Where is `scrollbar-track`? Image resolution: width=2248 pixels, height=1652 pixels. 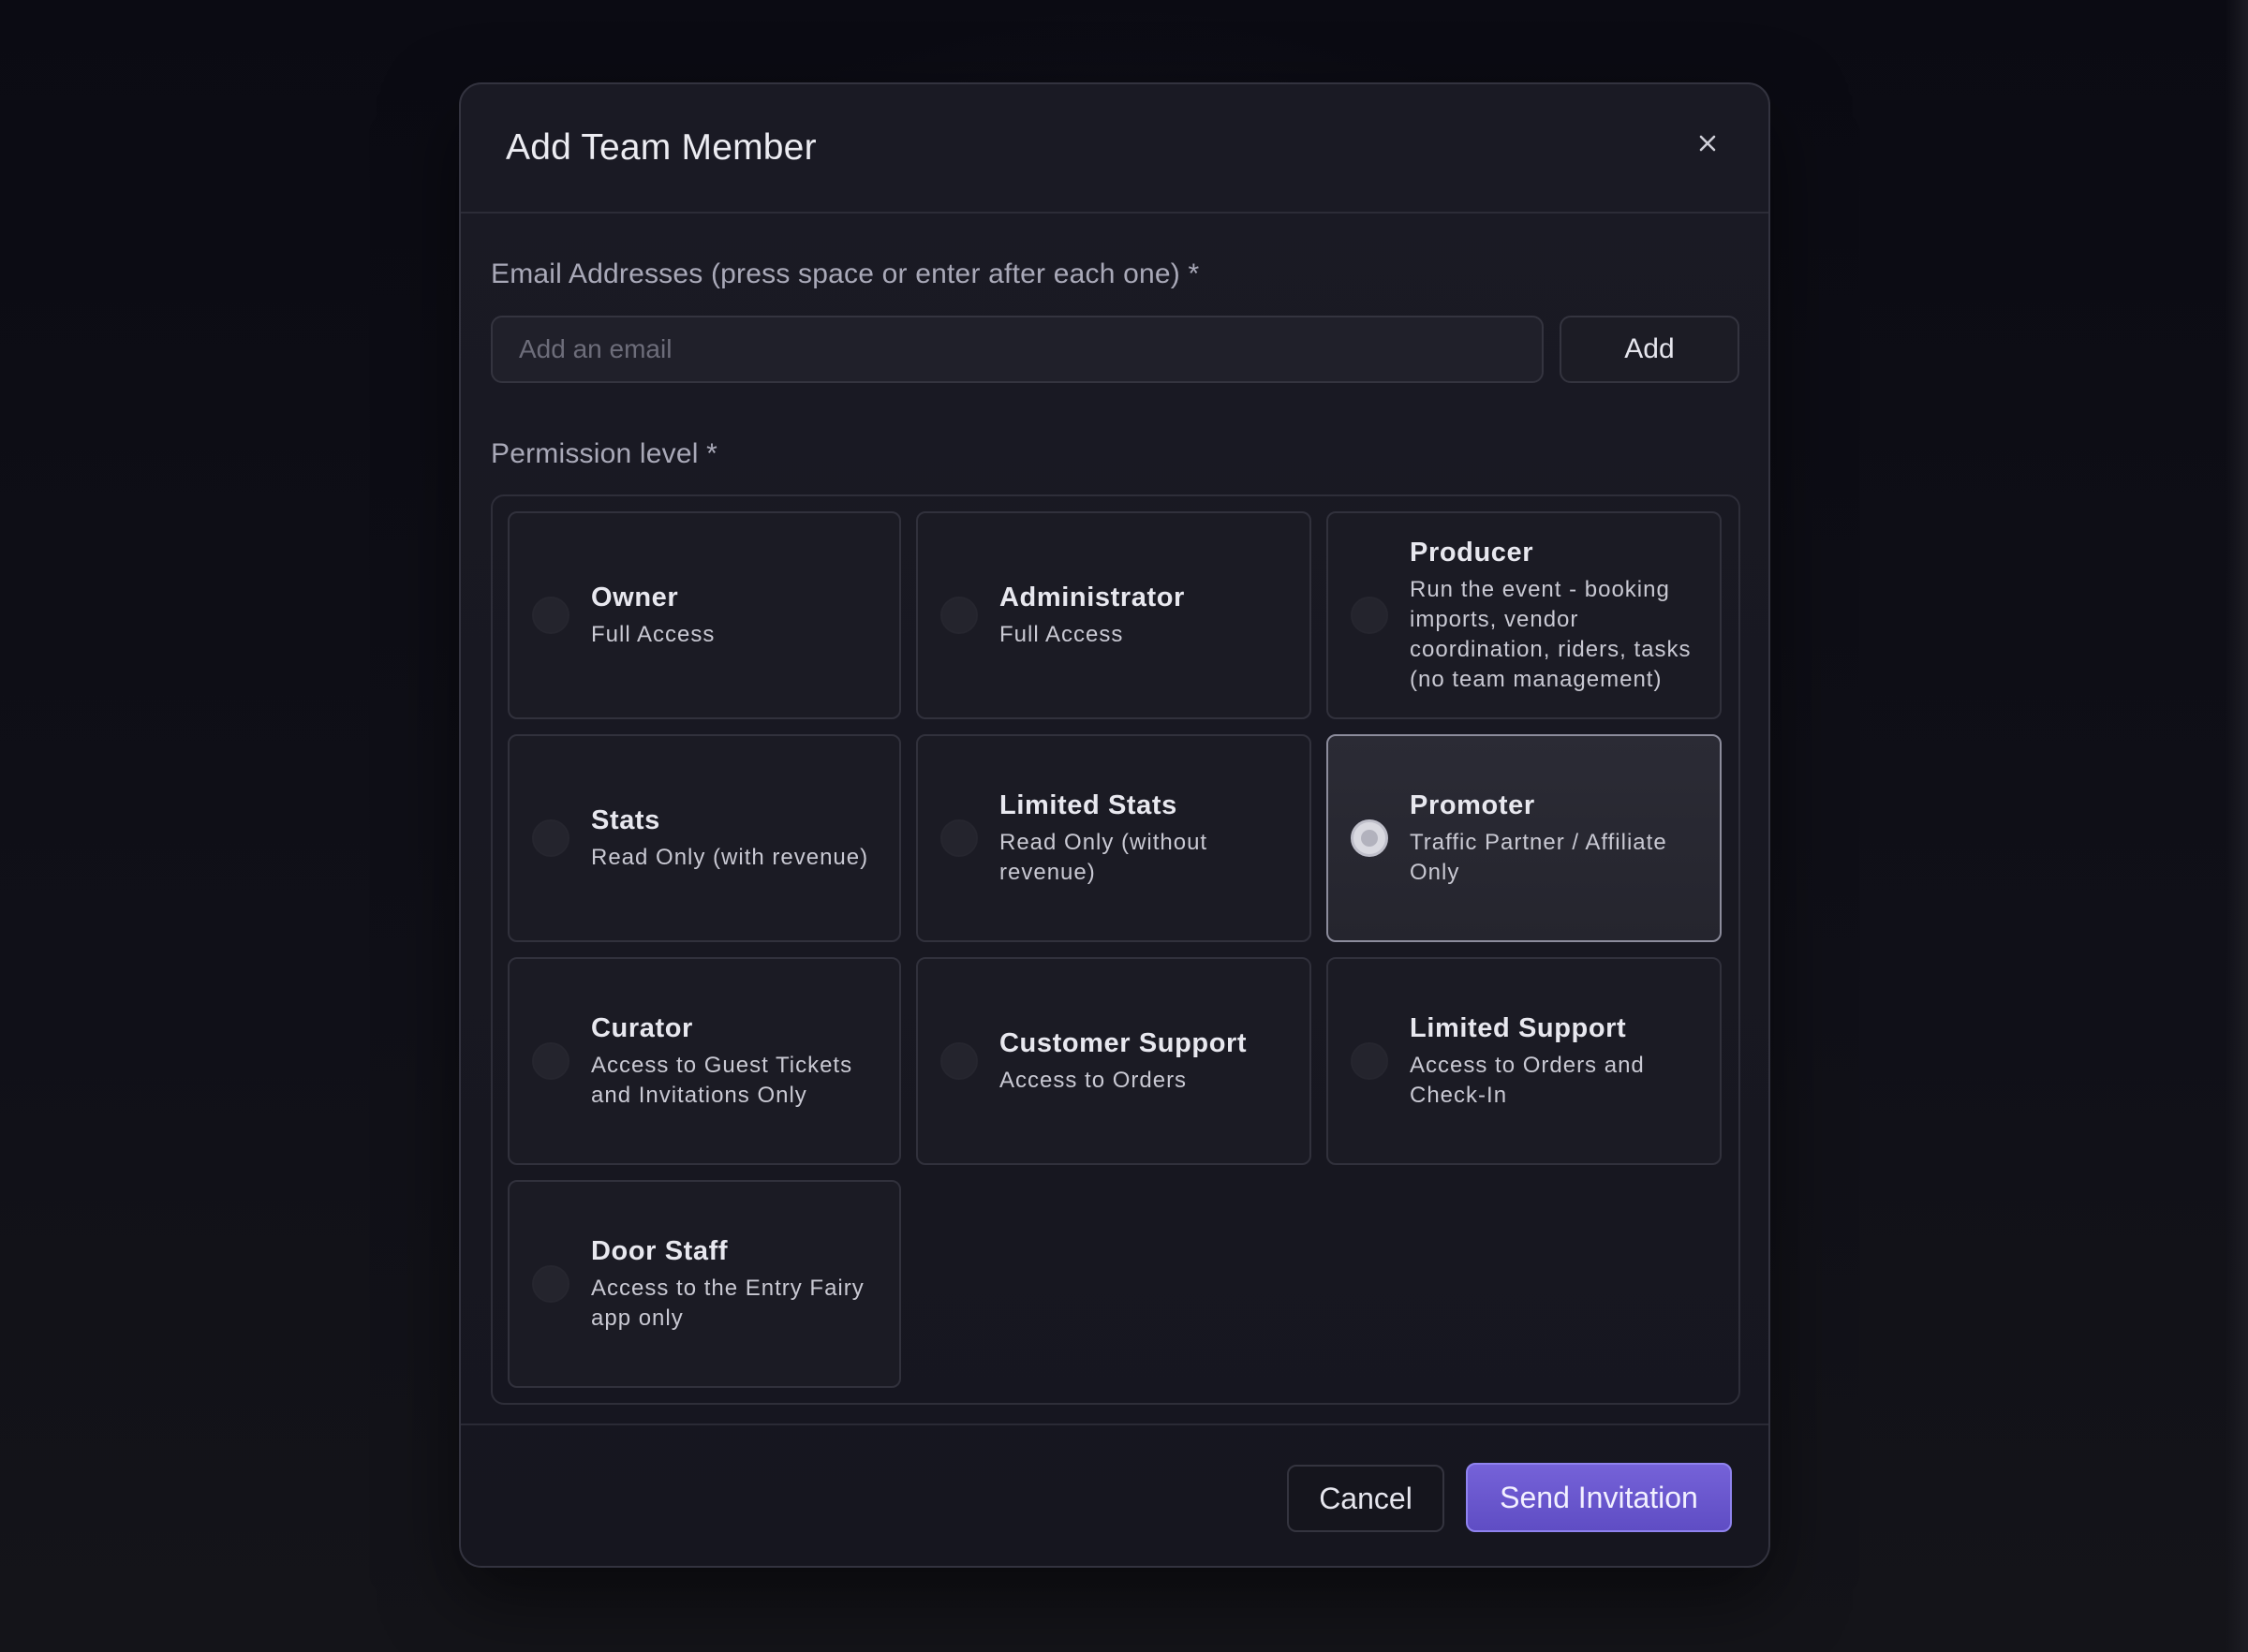
scrollbar-track is located at coordinates (2237, 826).